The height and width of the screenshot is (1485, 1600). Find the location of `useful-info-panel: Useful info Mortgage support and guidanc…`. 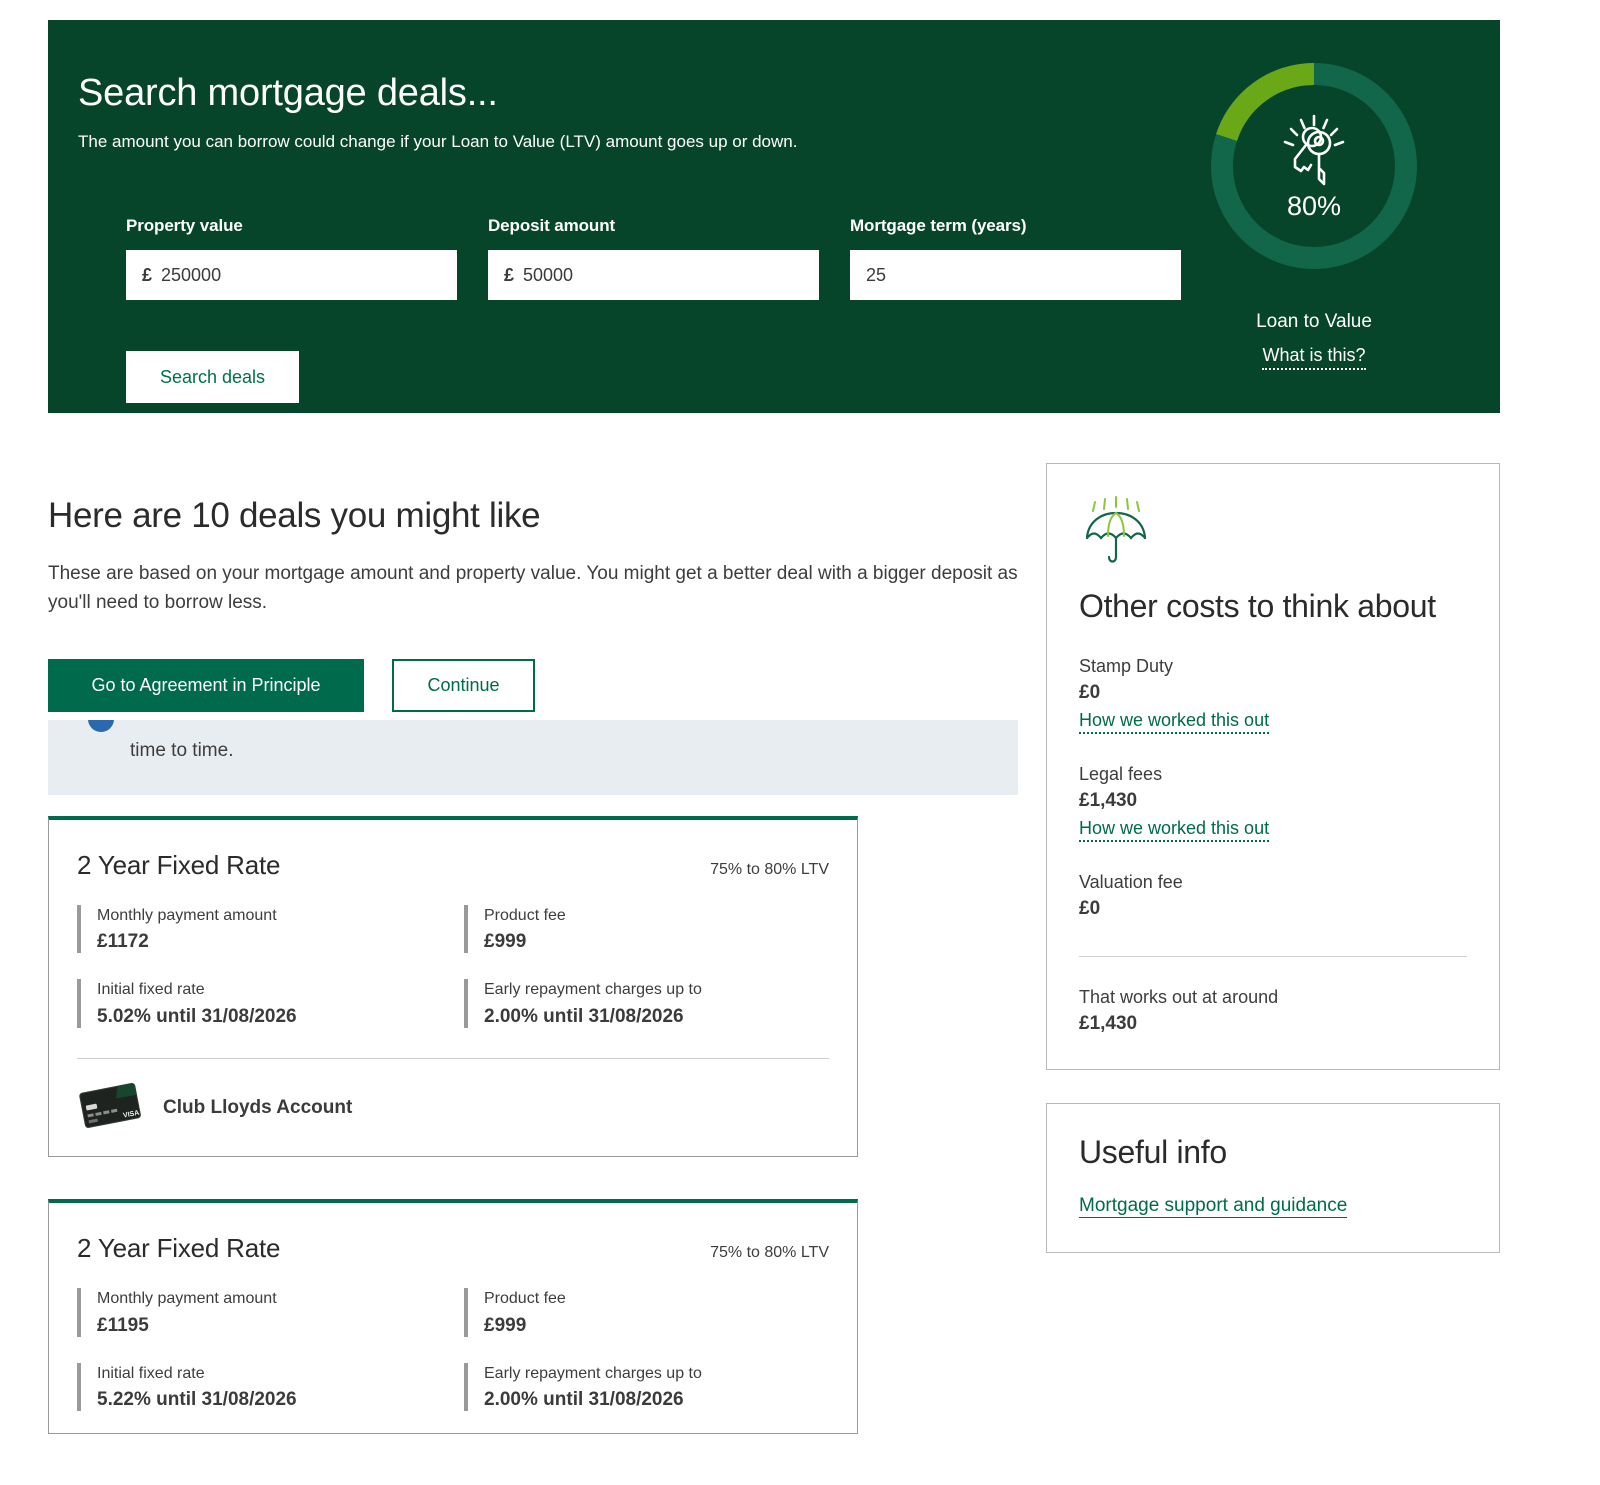

useful-info-panel: Useful info Mortgage support and guidanc… is located at coordinates (1273, 1178).